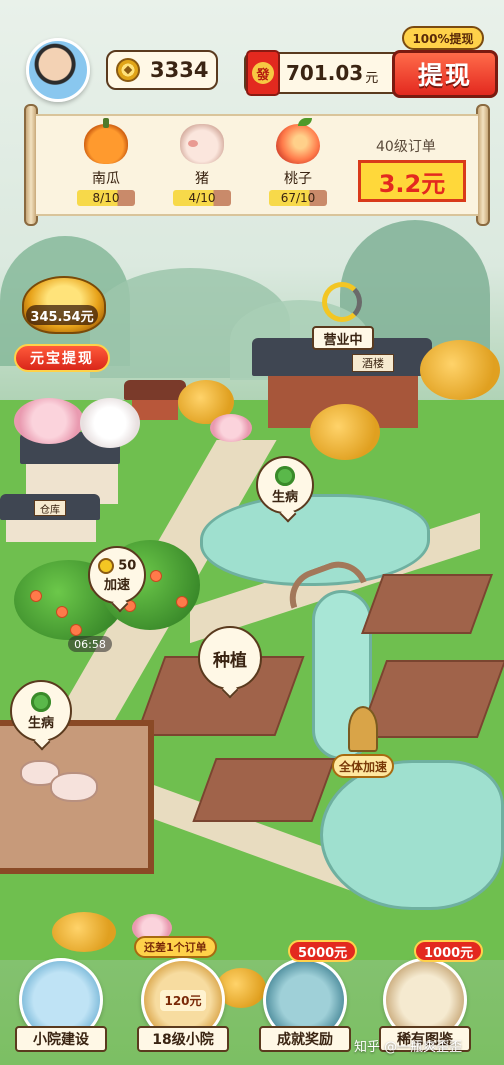 The image size is (504, 1065). Describe the element at coordinates (325, 73) in the screenshot. I see `cash-value: 701.03` at that location.